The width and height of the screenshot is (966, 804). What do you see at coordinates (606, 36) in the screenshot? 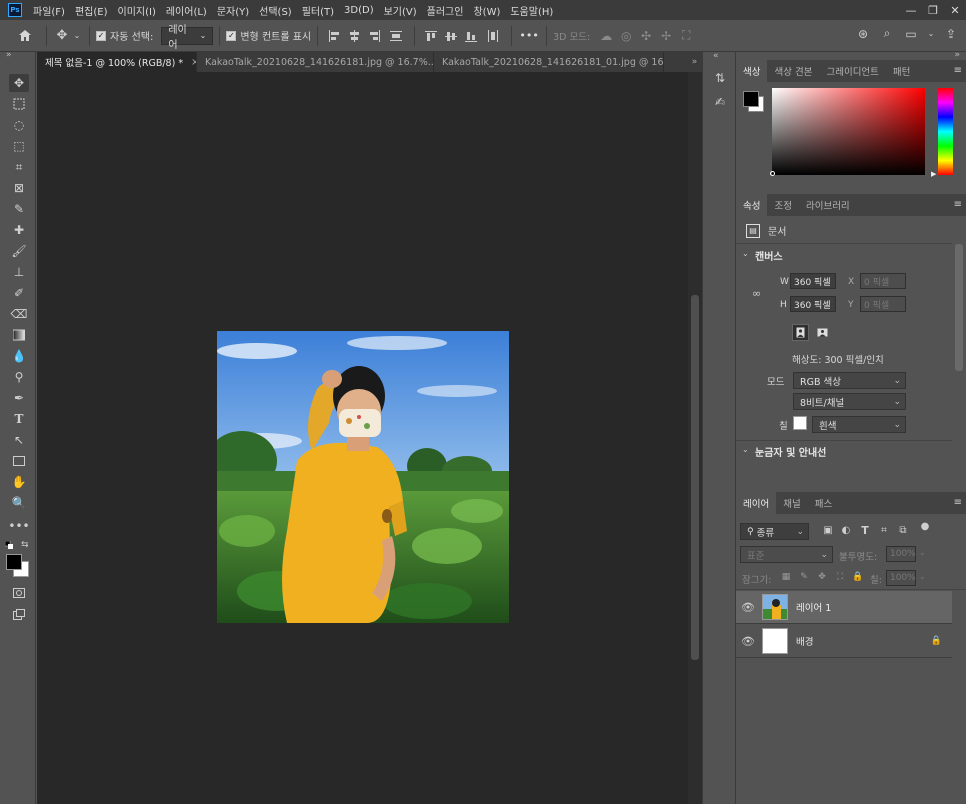
I see `3d-orbit-icon: ☁` at bounding box center [606, 36].